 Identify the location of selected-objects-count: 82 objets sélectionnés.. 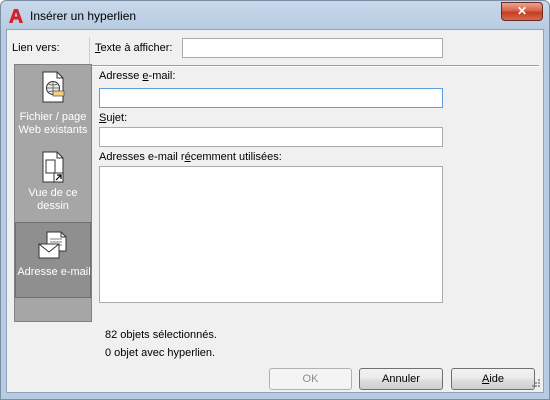
(161, 335).